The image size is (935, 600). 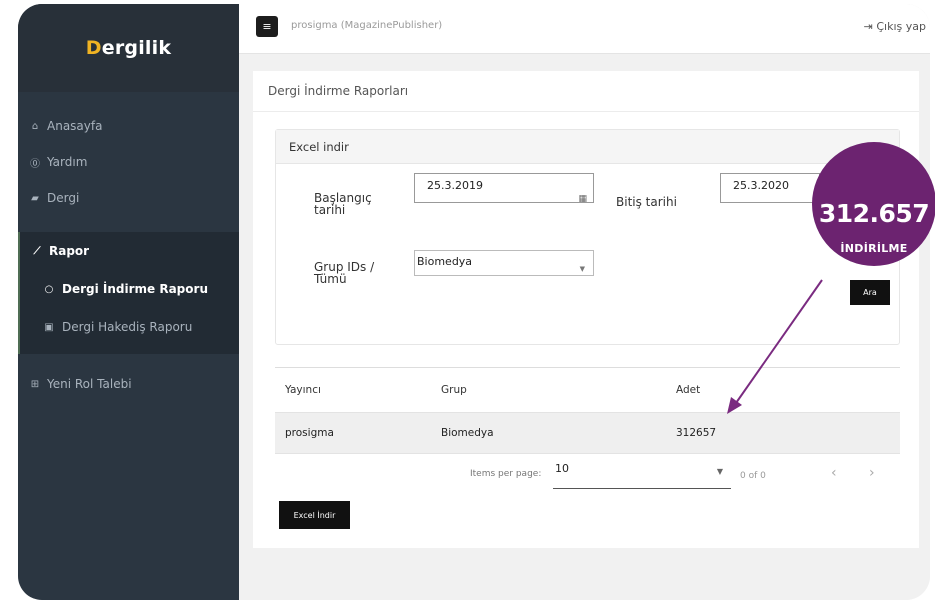 I want to click on logo: Dergilik, so click(x=128, y=48).